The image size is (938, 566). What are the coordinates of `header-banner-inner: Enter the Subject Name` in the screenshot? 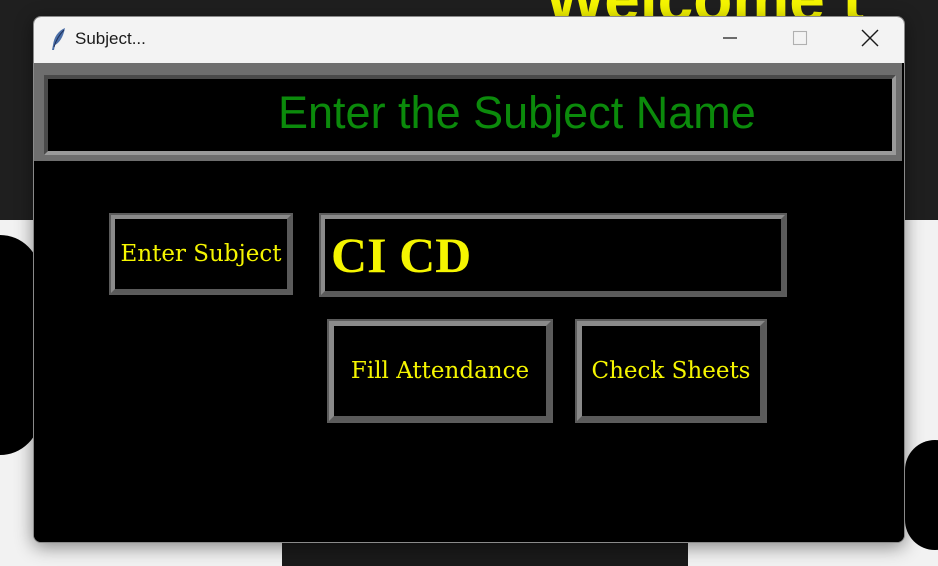 It's located at (470, 115).